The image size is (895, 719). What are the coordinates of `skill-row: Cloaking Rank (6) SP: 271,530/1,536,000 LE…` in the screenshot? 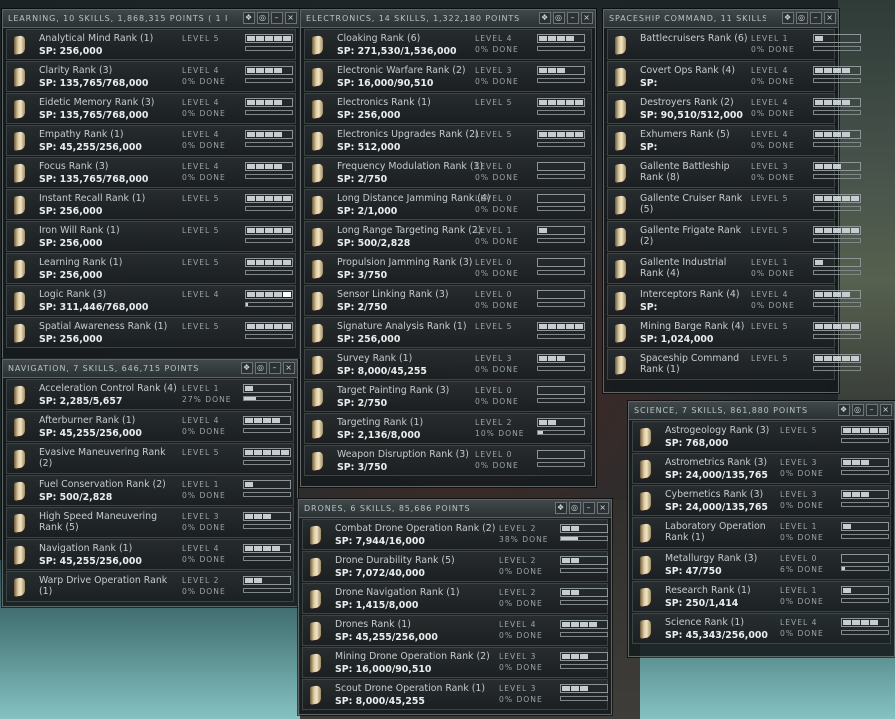 It's located at (448, 44).